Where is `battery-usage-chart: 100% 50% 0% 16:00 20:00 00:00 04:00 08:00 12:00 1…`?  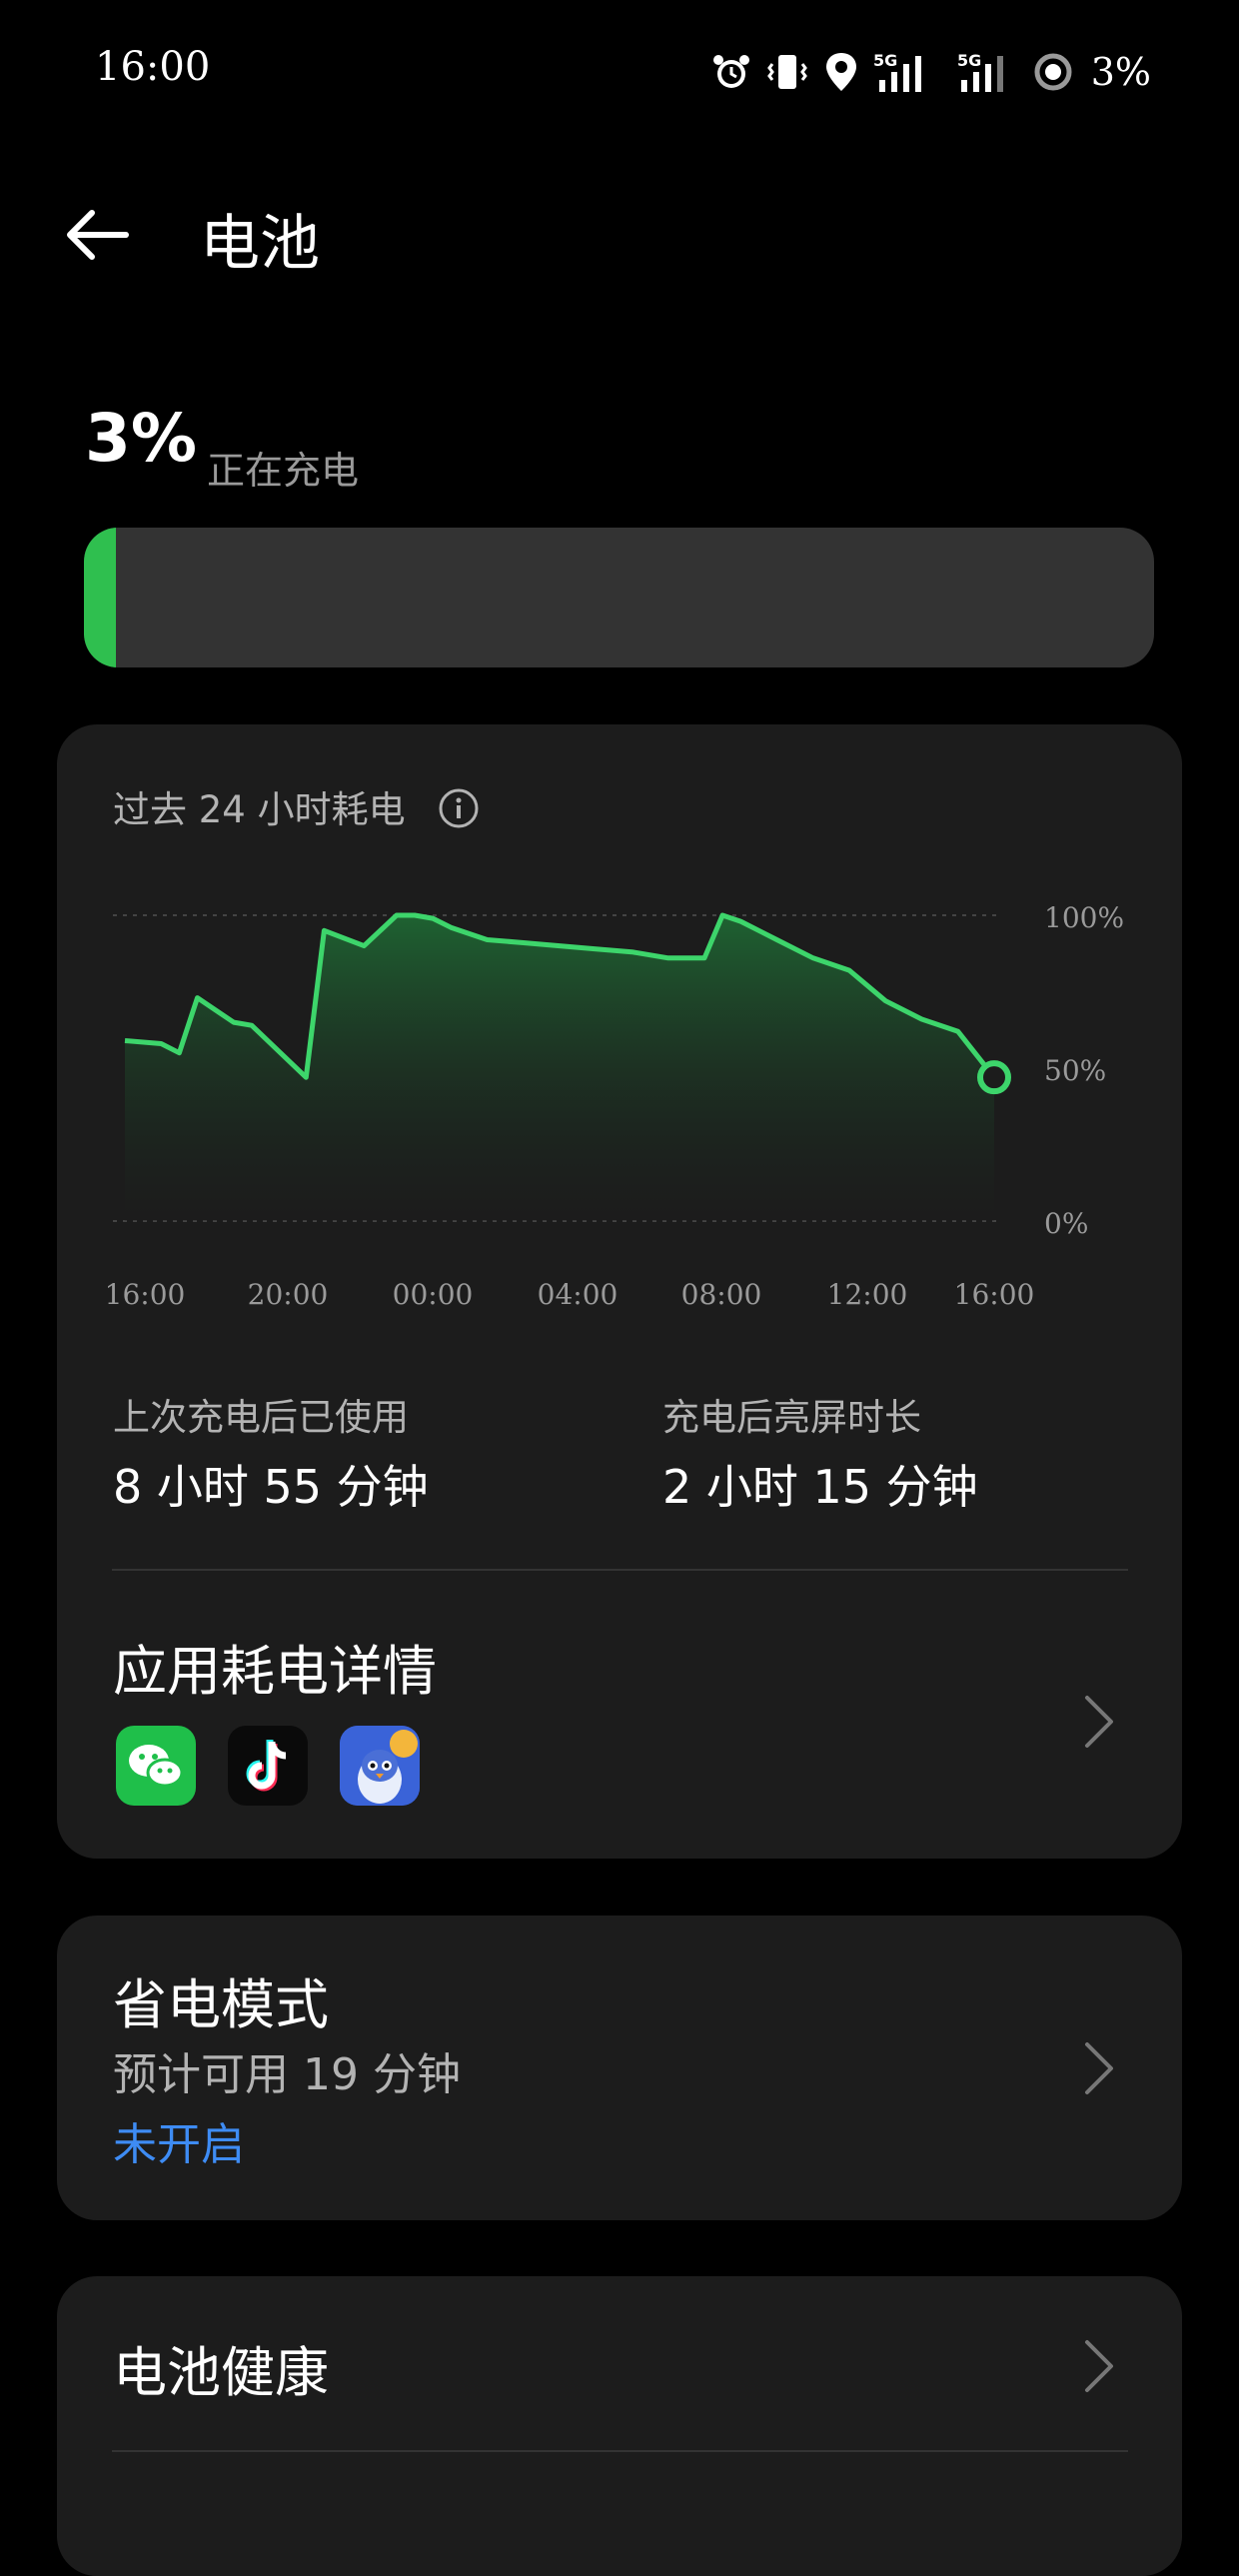 battery-usage-chart: 100% 50% 0% 16:00 20:00 00:00 04:00 08:00 12:00 1… is located at coordinates (614, 1106).